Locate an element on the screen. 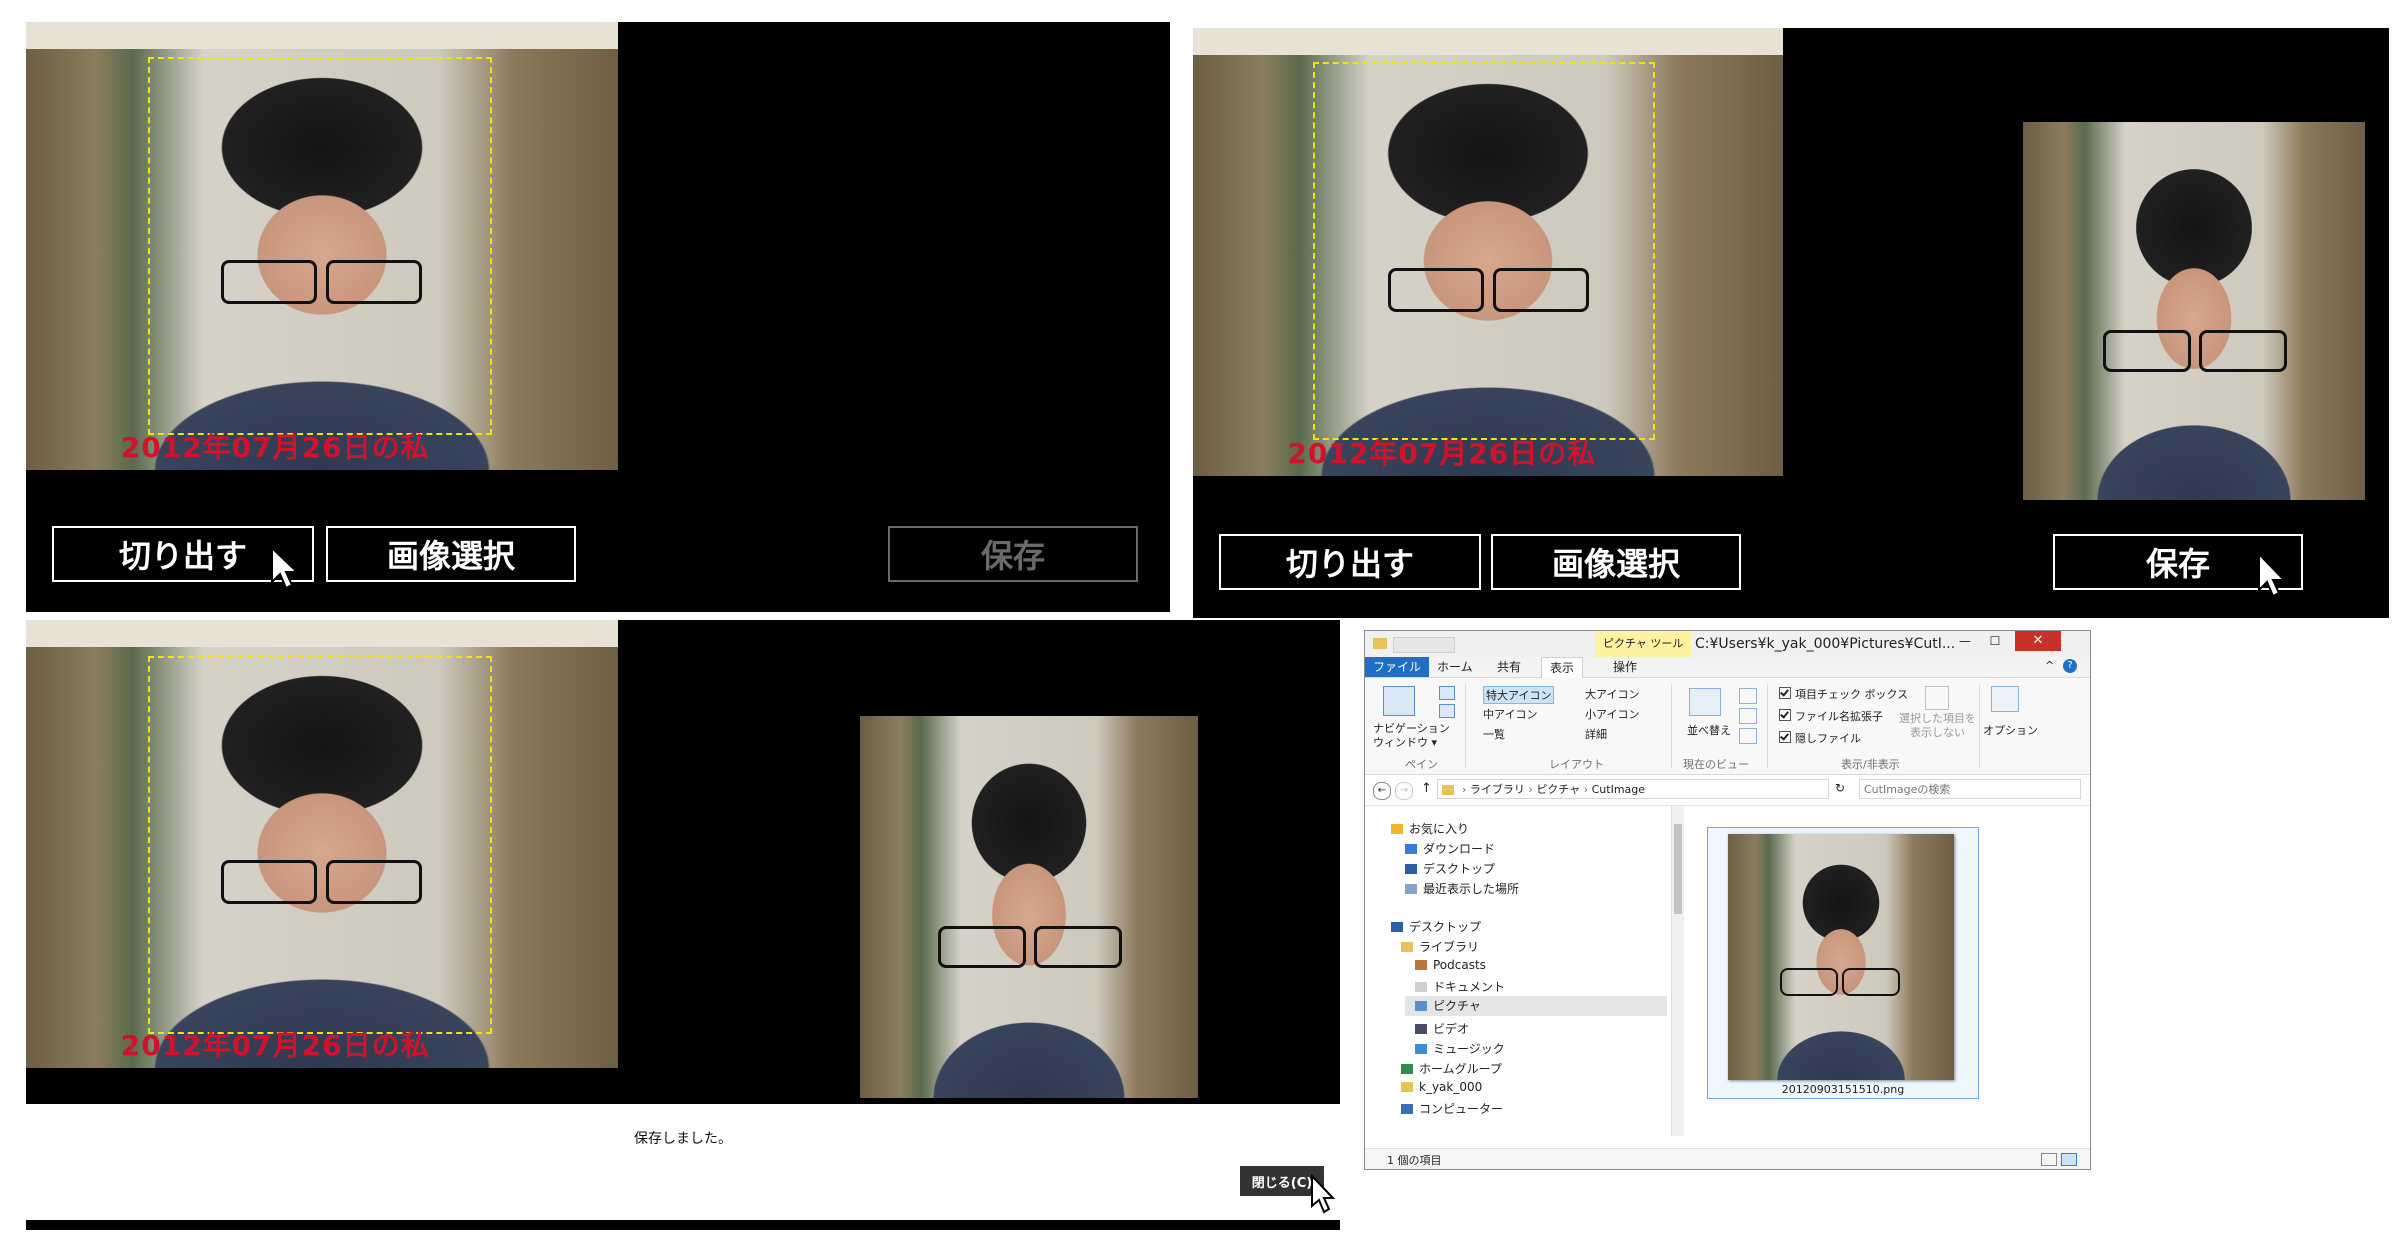 The width and height of the screenshot is (2399, 1241). homegroup-icon is located at coordinates (1407, 1069).